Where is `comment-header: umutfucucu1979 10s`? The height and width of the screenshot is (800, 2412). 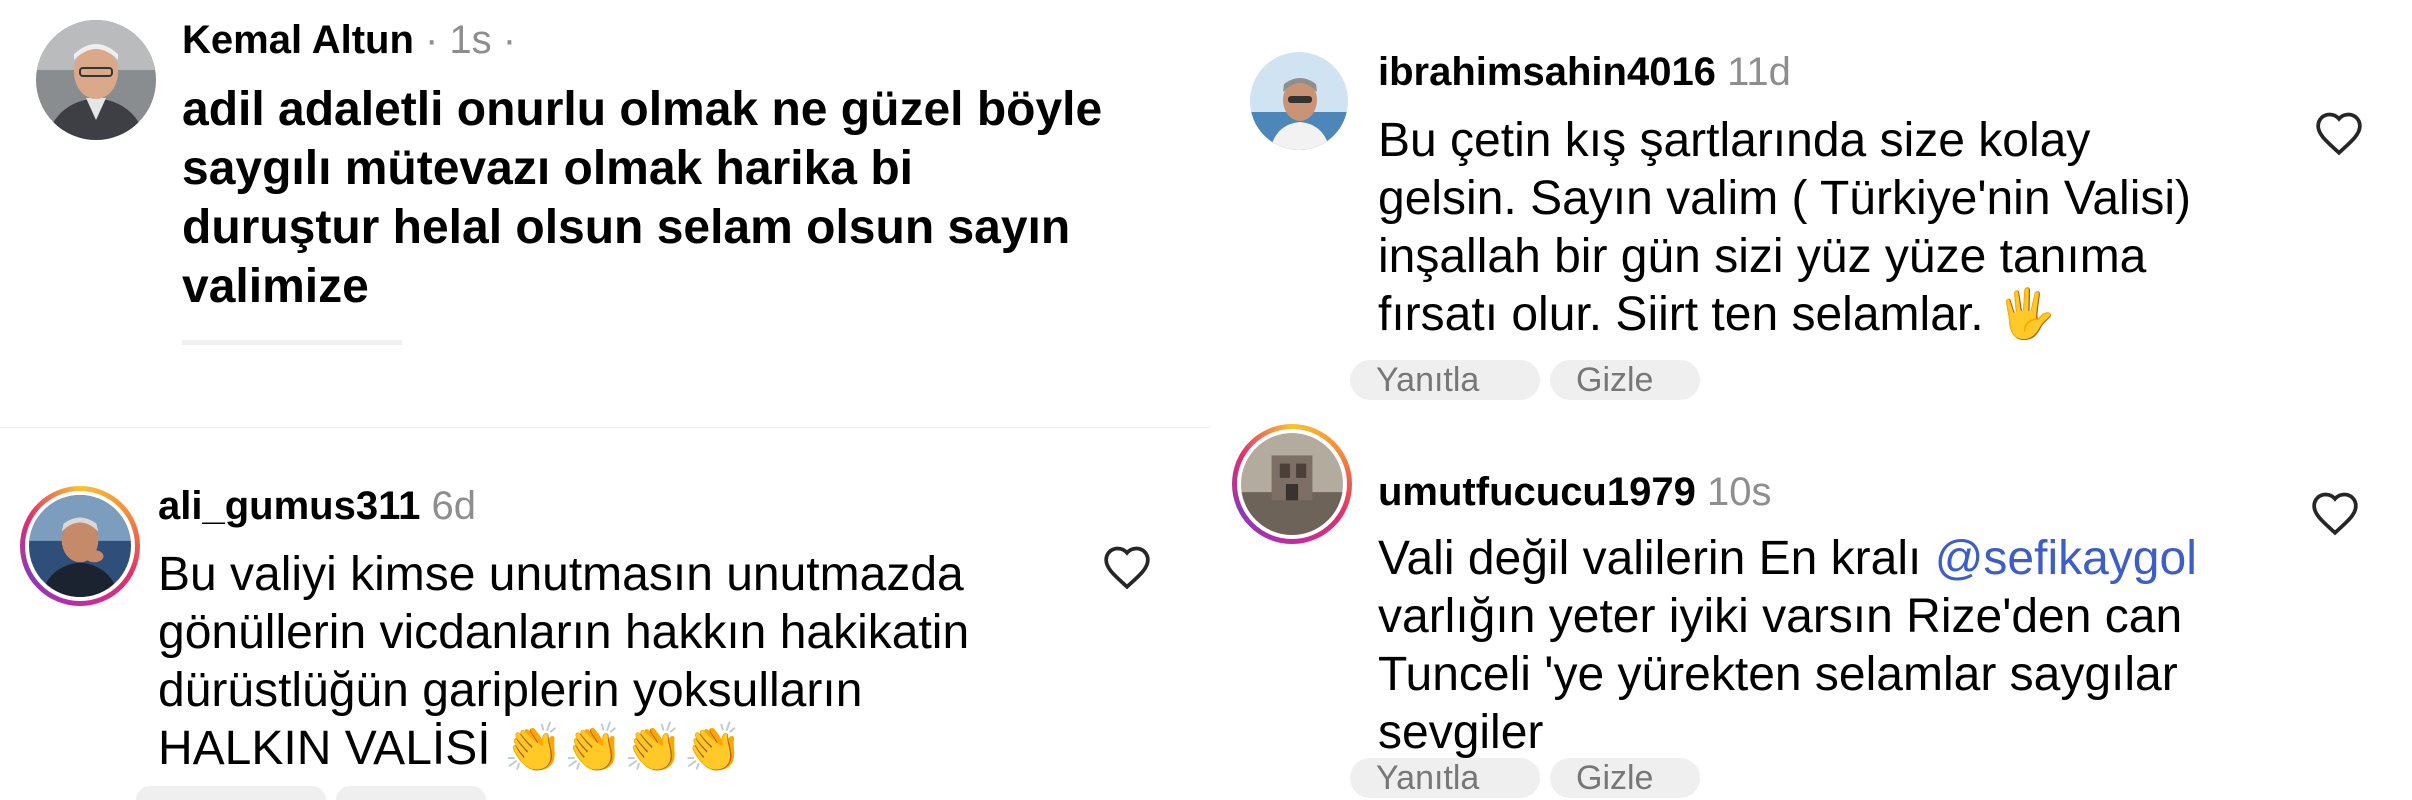
comment-header: umutfucucu1979 10s is located at coordinates (1574, 492).